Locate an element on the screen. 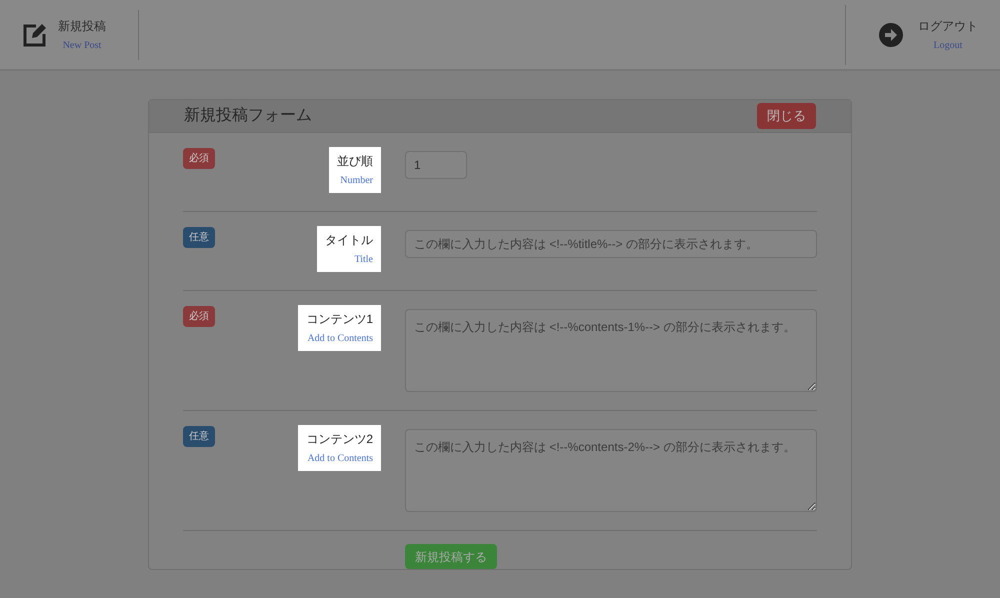  logout-sublabel: Logout is located at coordinates (948, 45).